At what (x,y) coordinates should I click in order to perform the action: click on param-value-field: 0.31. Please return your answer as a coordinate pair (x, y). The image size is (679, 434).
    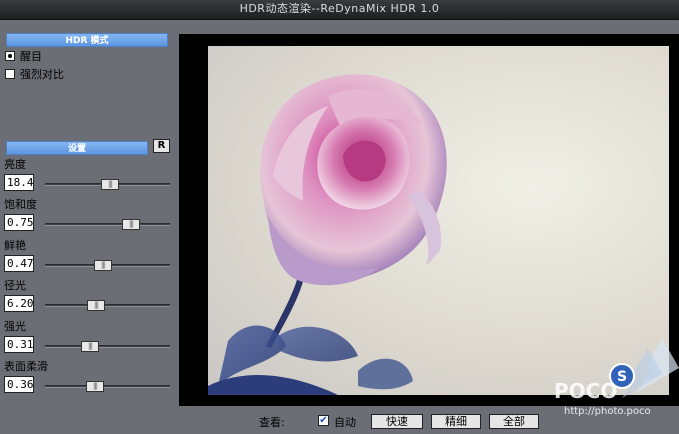
    Looking at the image, I should click on (19, 344).